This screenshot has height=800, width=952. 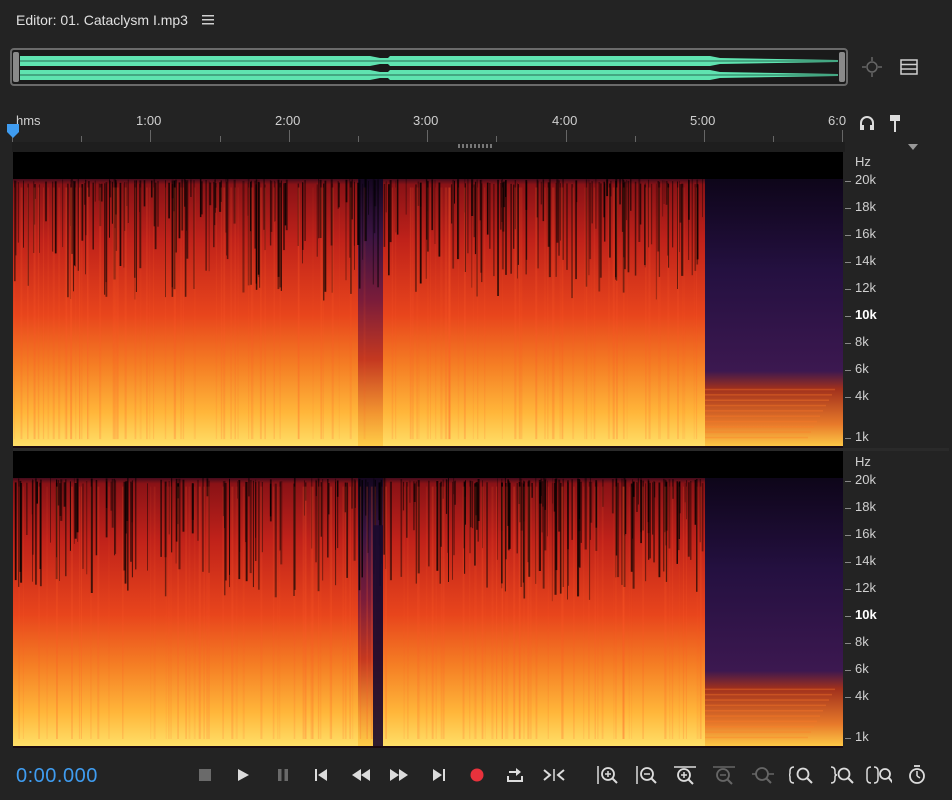 I want to click on timeline-ruler: hms 1:00 2:00 3:00 4:00 5:00 6:0, so click(x=429, y=125).